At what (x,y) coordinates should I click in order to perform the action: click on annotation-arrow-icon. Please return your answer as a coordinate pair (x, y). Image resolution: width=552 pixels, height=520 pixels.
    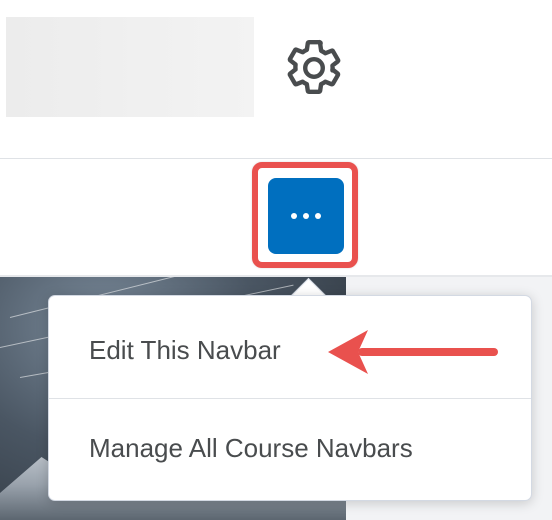
    Looking at the image, I should click on (413, 352).